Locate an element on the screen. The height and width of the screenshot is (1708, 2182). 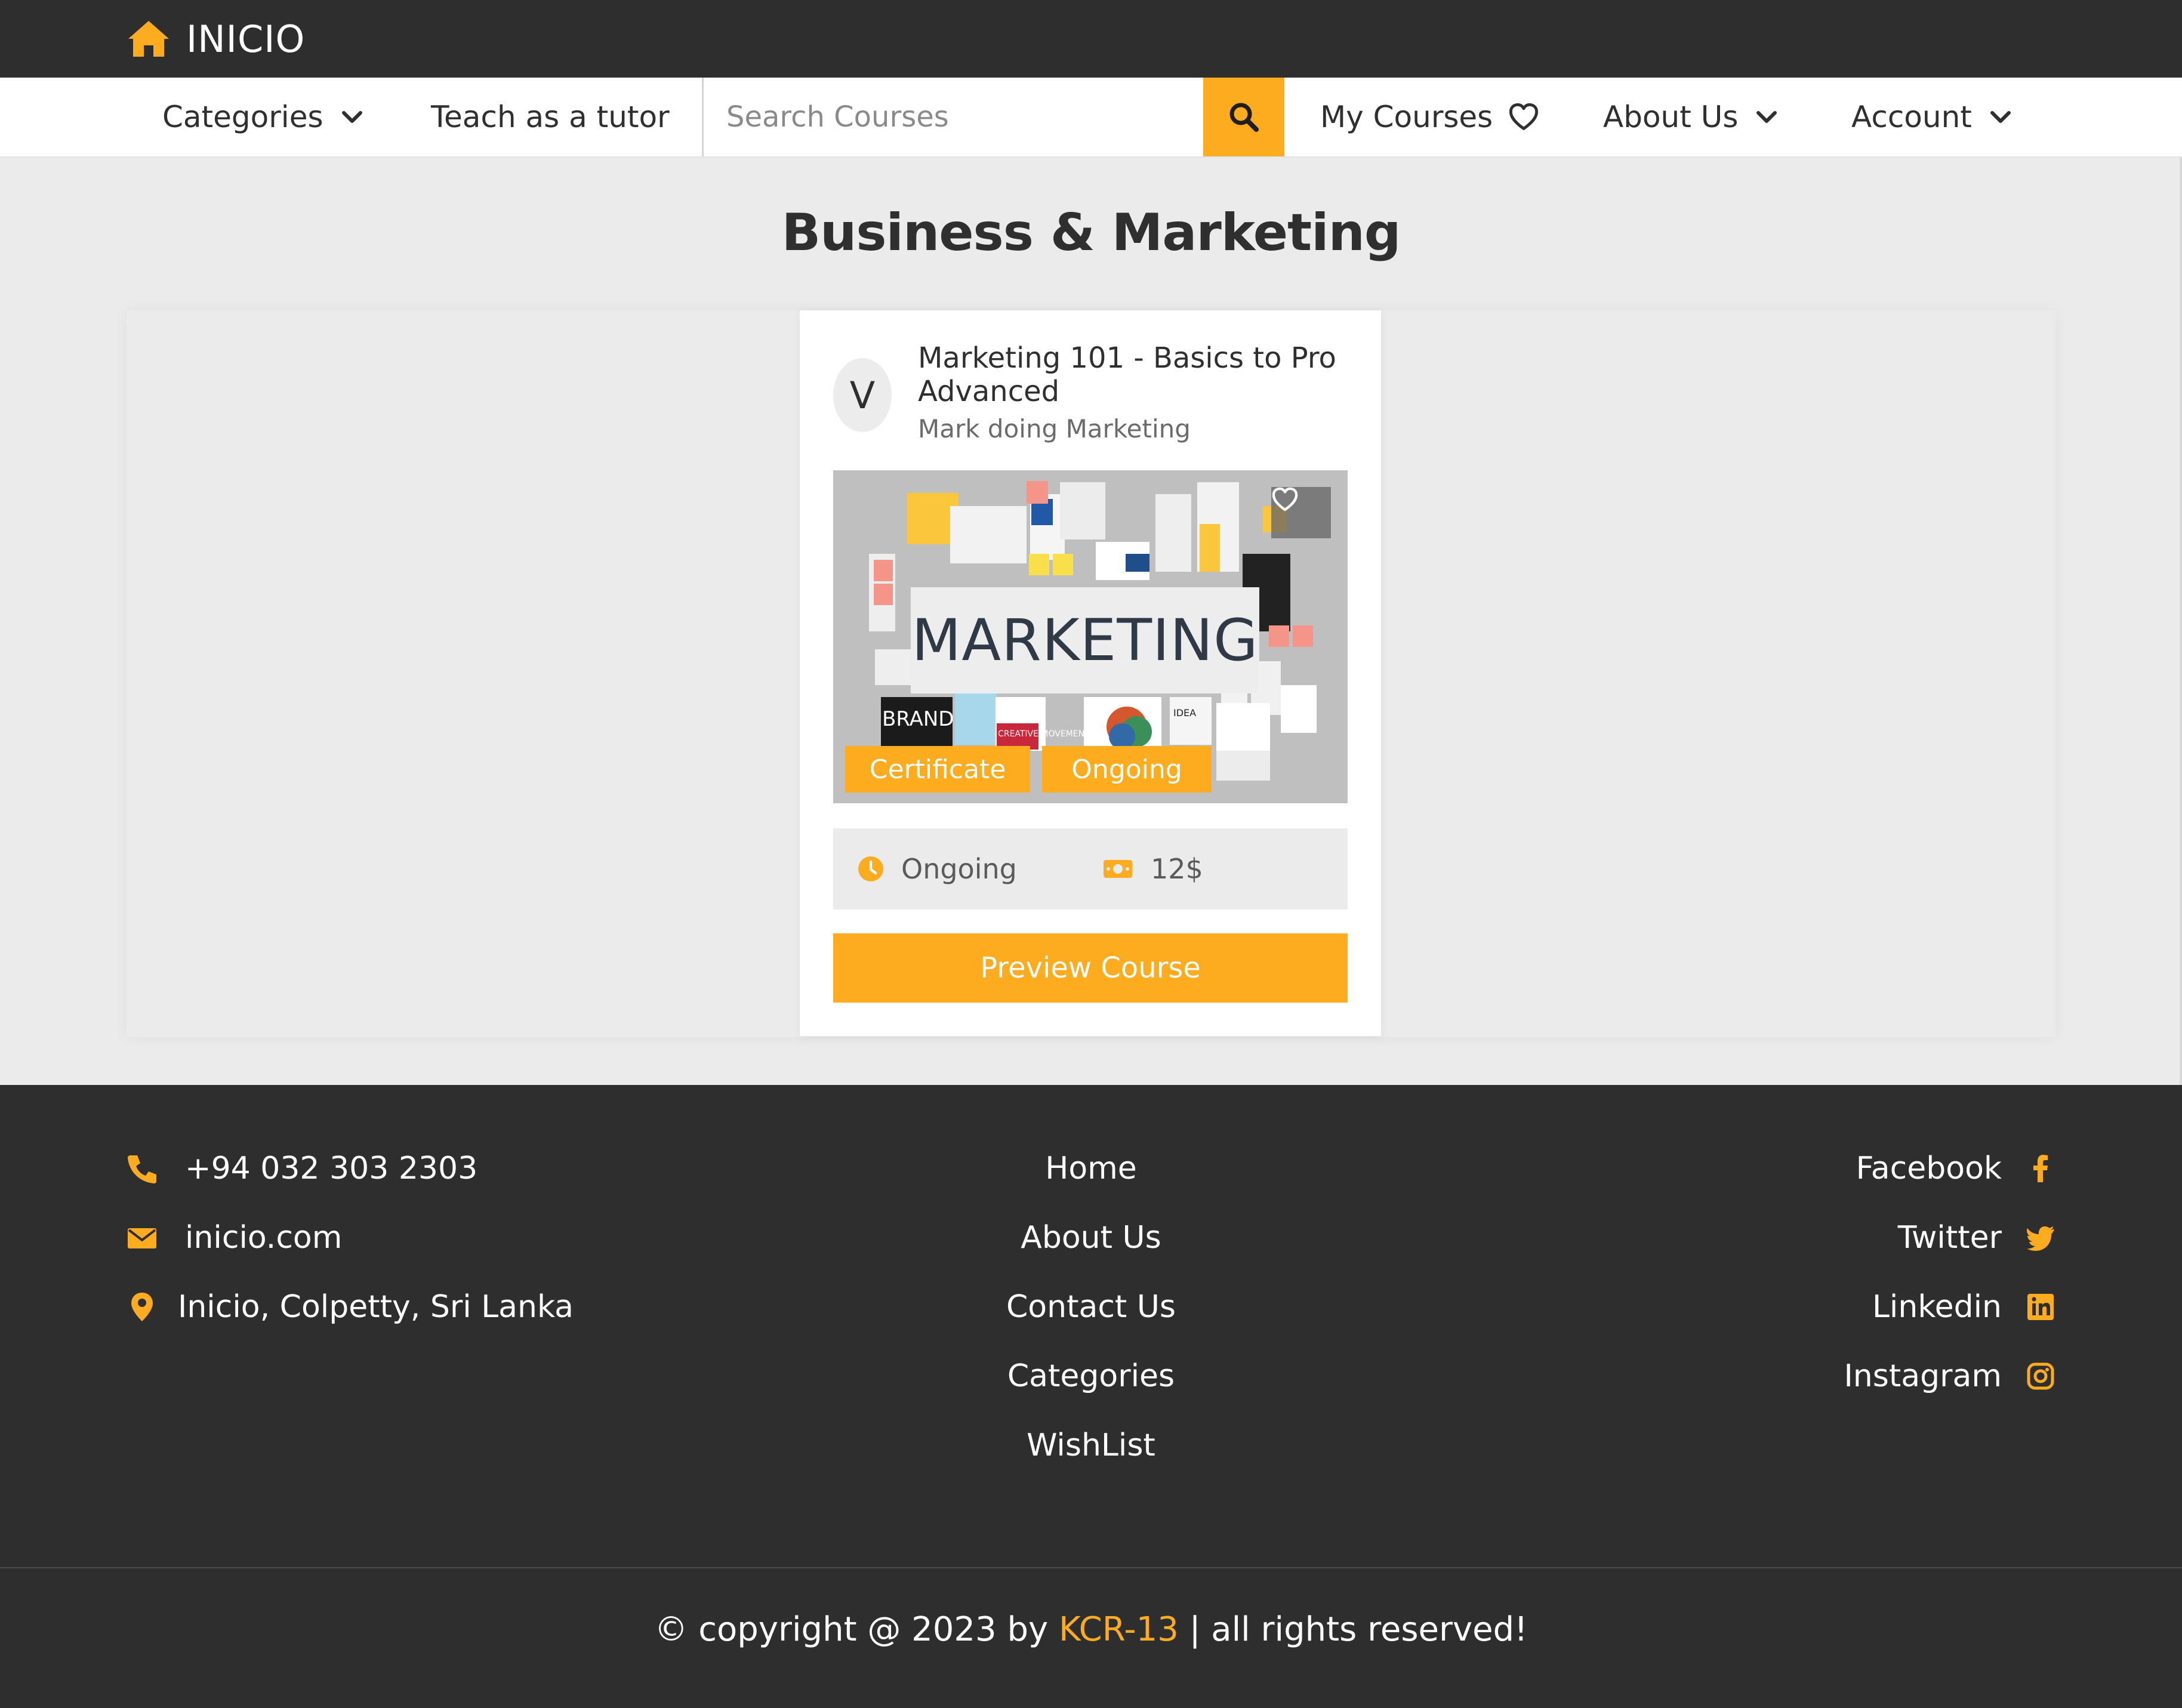
ongoing-tag: Ongoing is located at coordinates (1127, 769).